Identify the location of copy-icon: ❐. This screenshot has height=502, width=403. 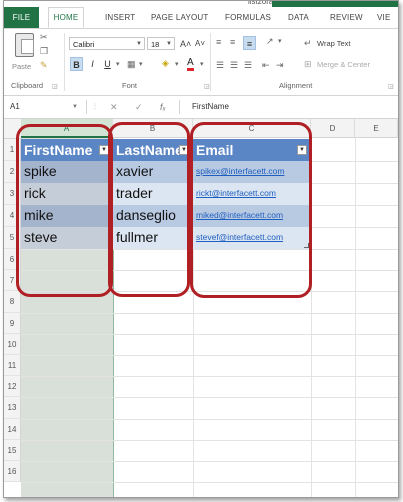
(44, 51).